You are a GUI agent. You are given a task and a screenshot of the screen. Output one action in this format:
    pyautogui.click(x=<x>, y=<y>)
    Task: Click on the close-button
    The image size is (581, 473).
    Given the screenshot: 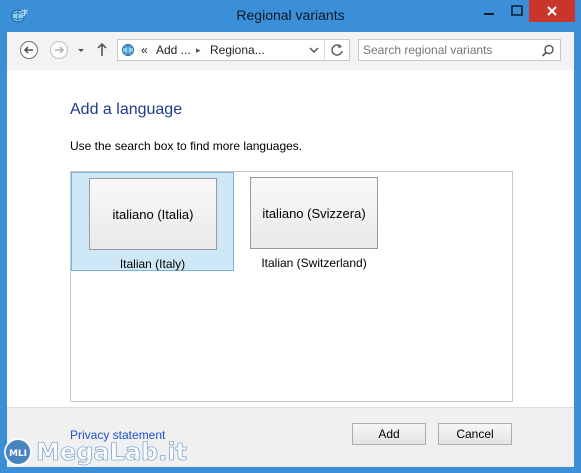 What is the action you would take?
    pyautogui.click(x=552, y=11)
    